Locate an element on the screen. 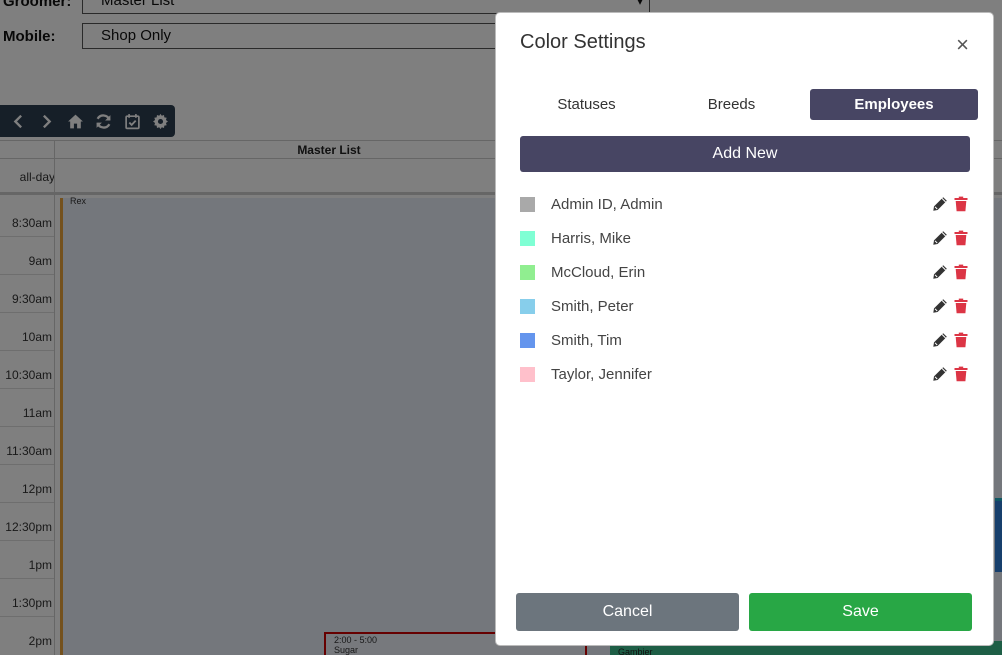  employee-name: Taylor, Jennifer is located at coordinates (601, 374).